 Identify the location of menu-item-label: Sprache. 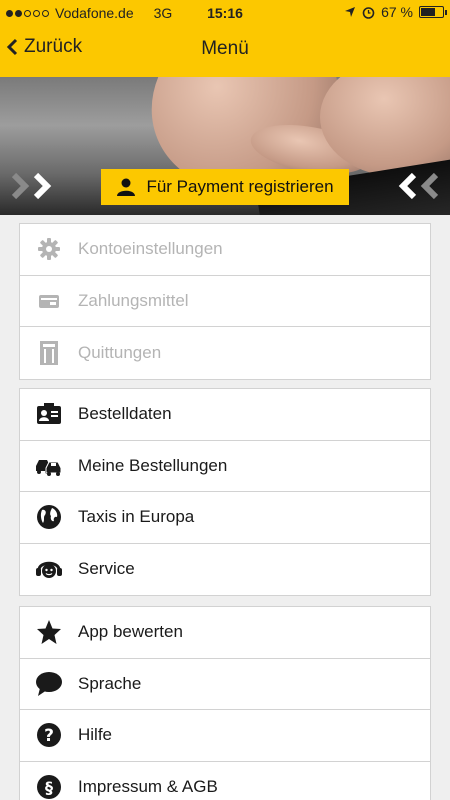
(110, 683).